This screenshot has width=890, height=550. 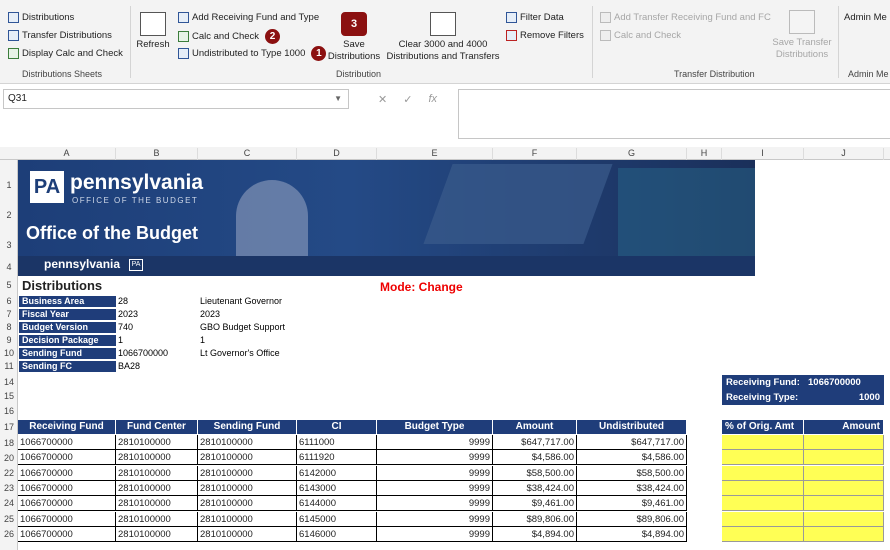 I want to click on row-header: 24, so click(x=9, y=503).